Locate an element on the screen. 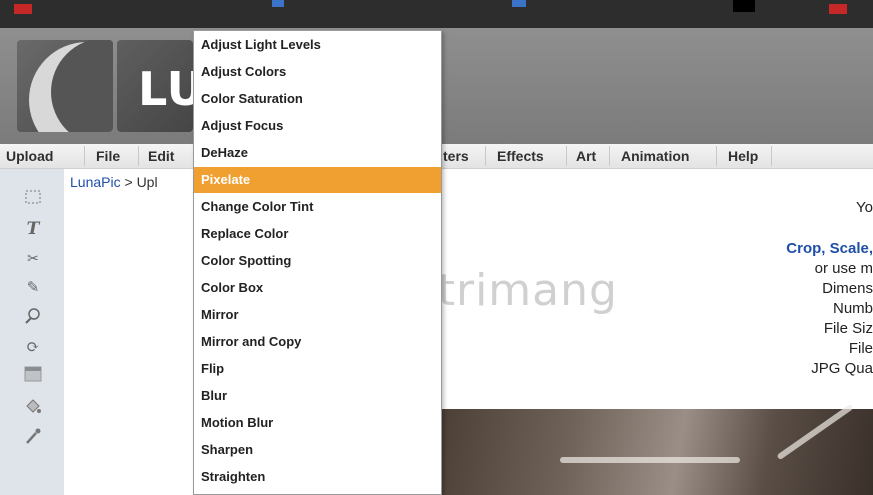 The image size is (873, 495). photo-preview is located at coordinates (656, 449).